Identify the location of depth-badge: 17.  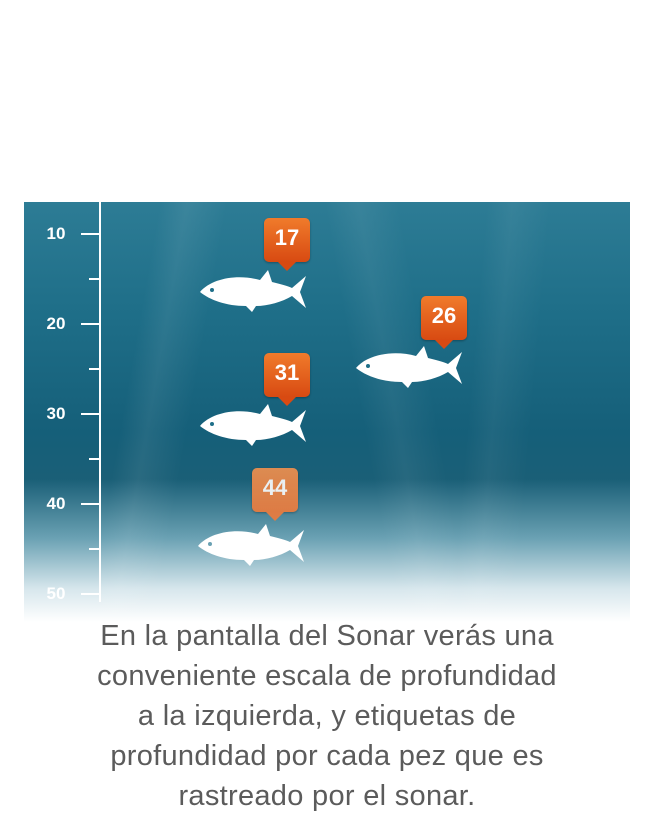
(287, 244).